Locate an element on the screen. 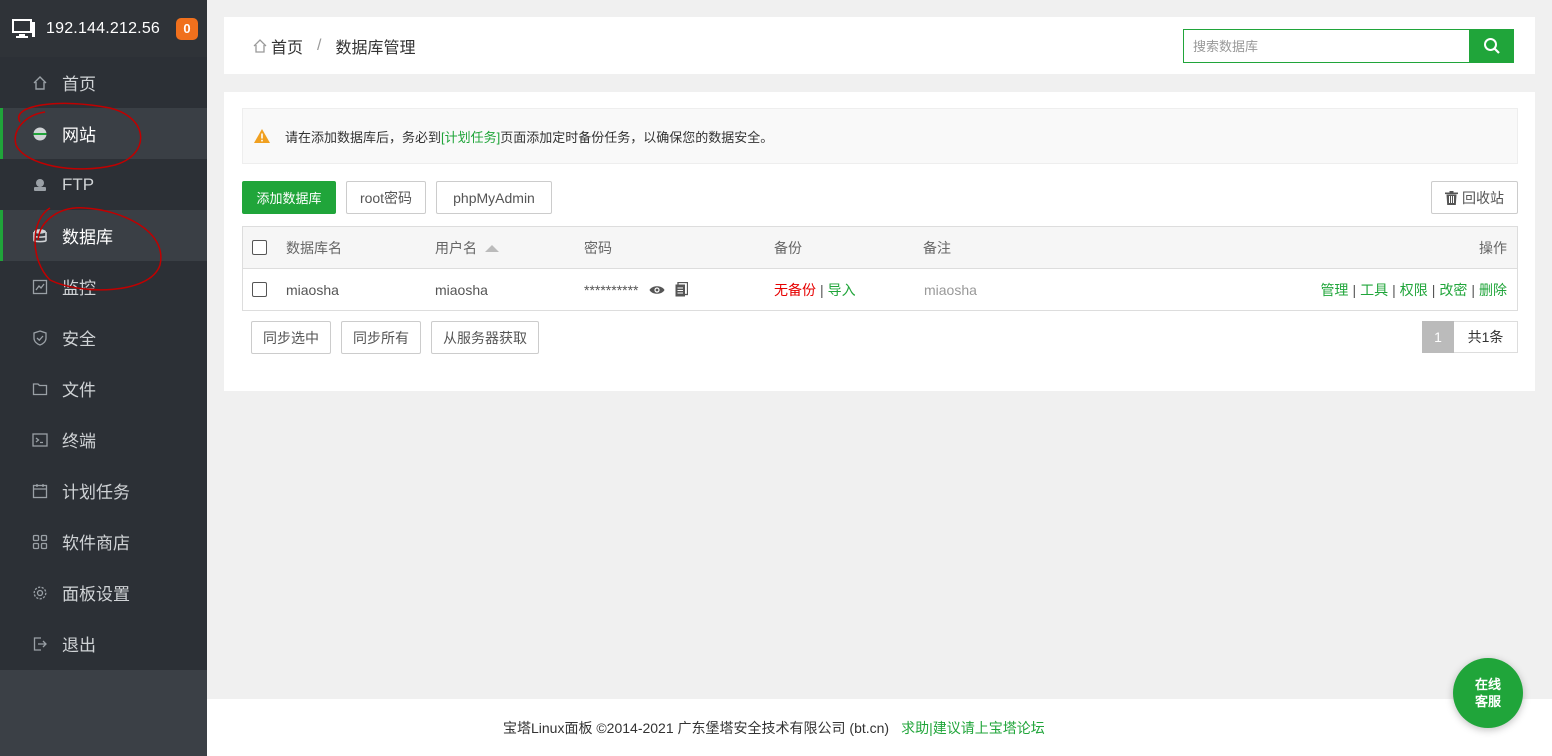 This screenshot has height=756, width=1552. header-note: 备注 is located at coordinates (937, 247).